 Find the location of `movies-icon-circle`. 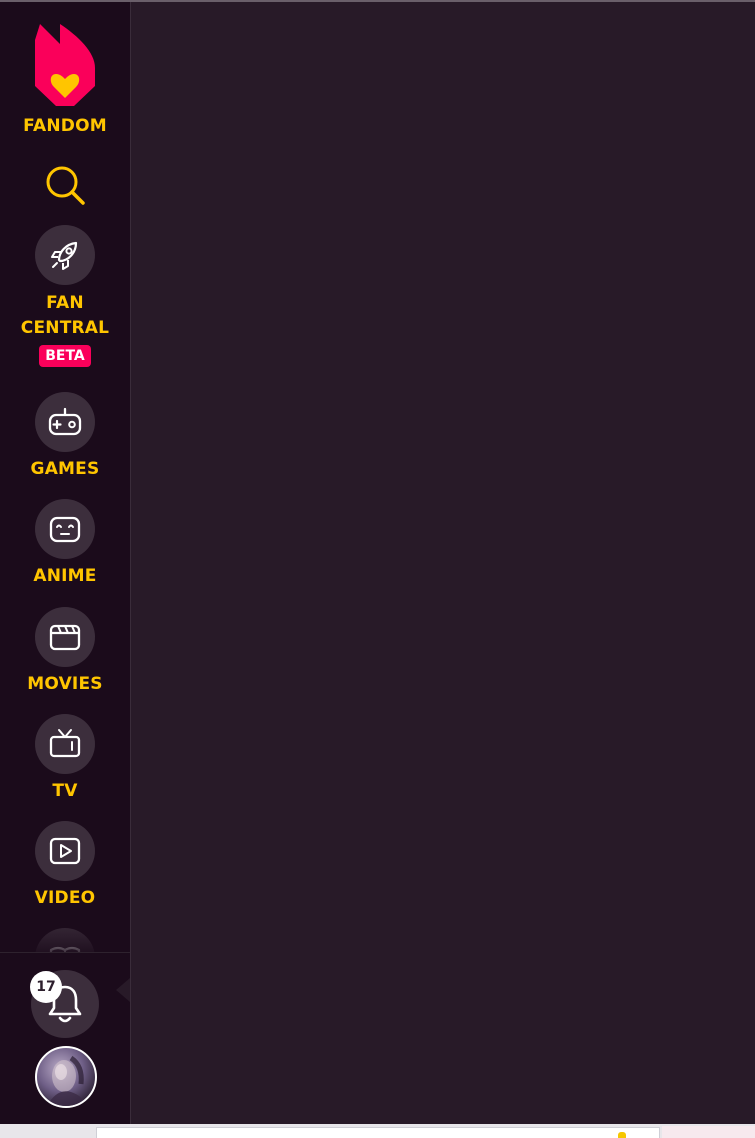

movies-icon-circle is located at coordinates (65, 637).